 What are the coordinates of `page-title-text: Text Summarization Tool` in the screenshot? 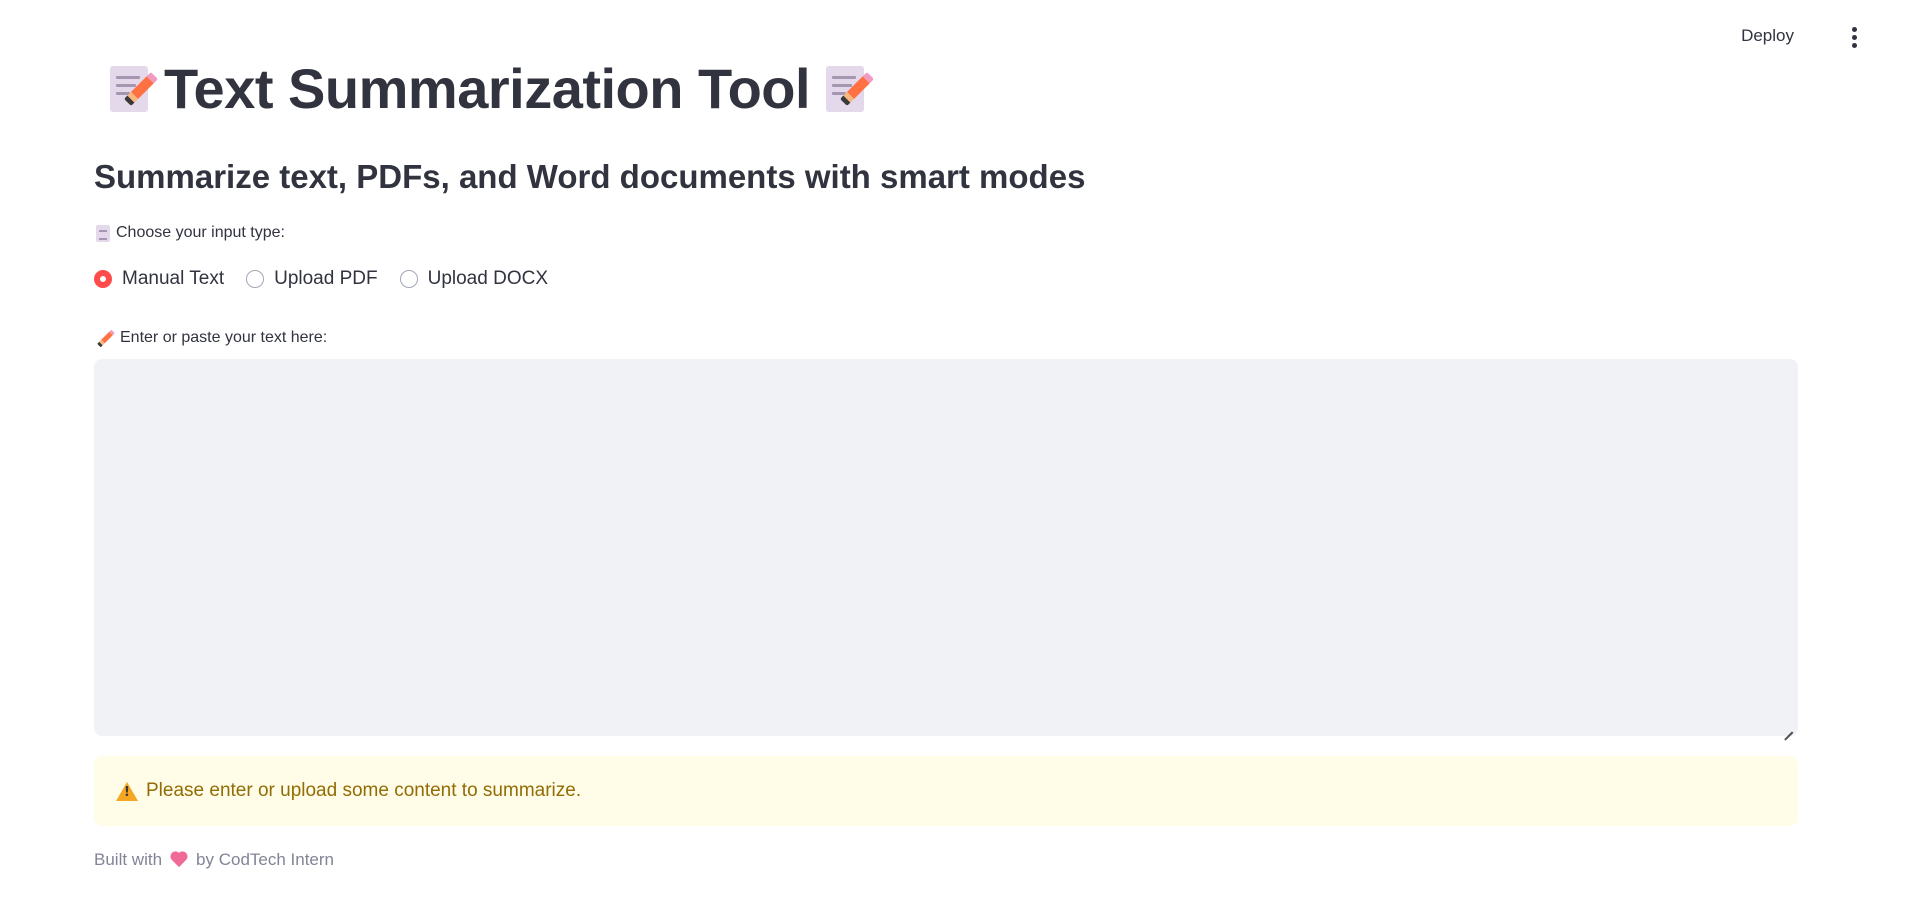 It's located at (487, 88).